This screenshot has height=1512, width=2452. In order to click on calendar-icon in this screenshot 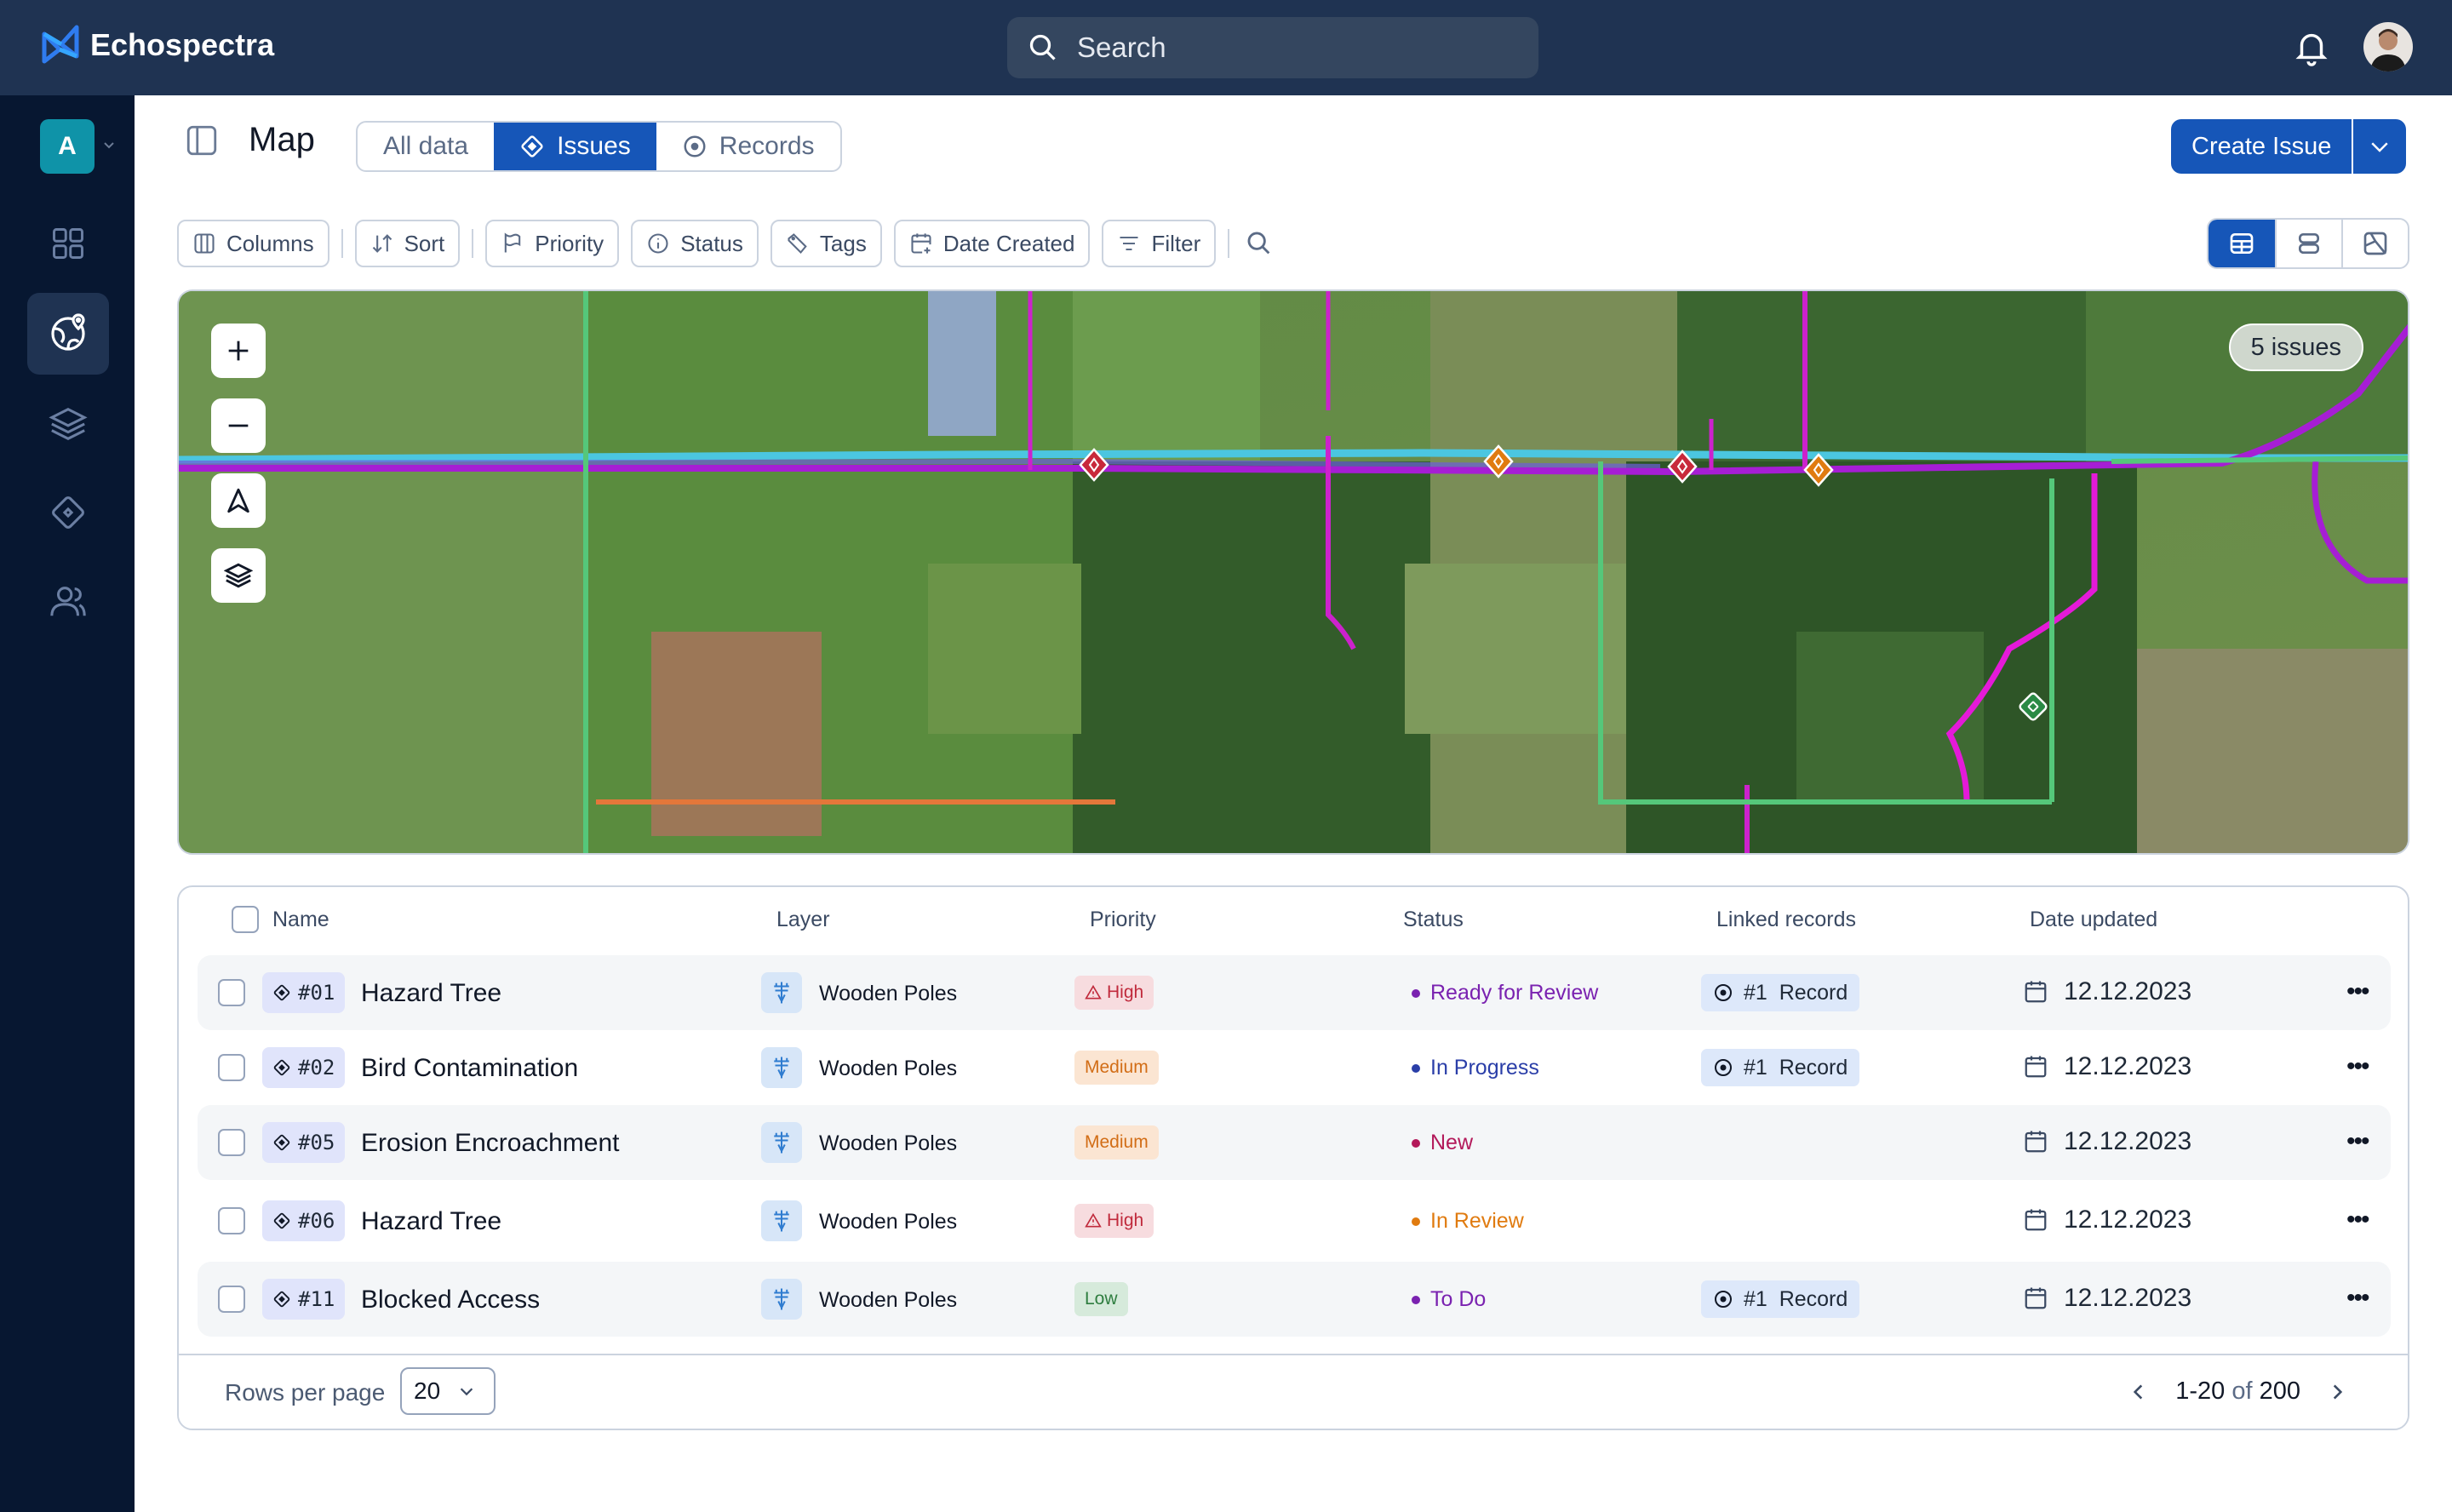, I will do `click(2036, 1220)`.